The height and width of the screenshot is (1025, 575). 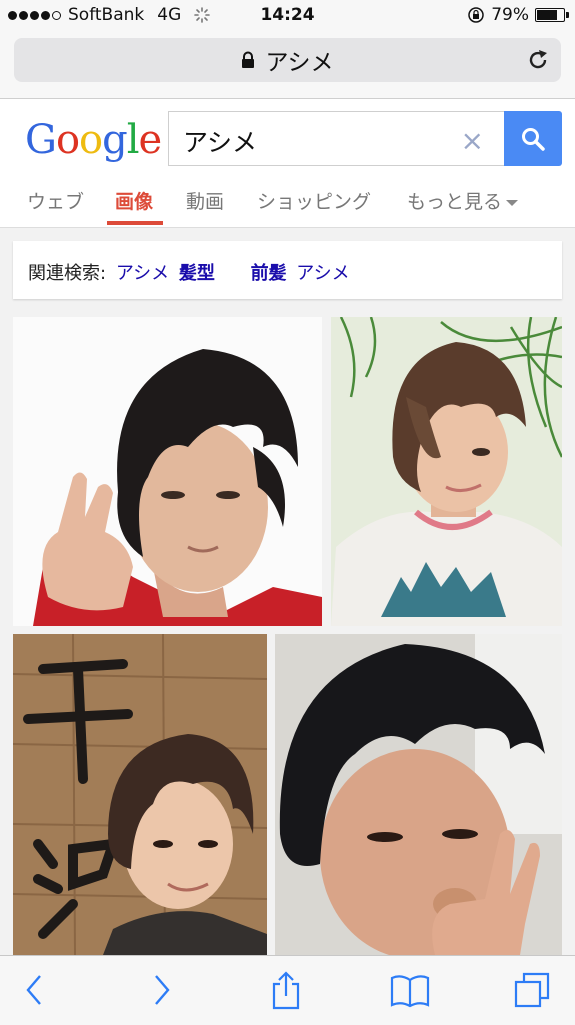 What do you see at coordinates (552, 15) in the screenshot?
I see `battery-icon` at bounding box center [552, 15].